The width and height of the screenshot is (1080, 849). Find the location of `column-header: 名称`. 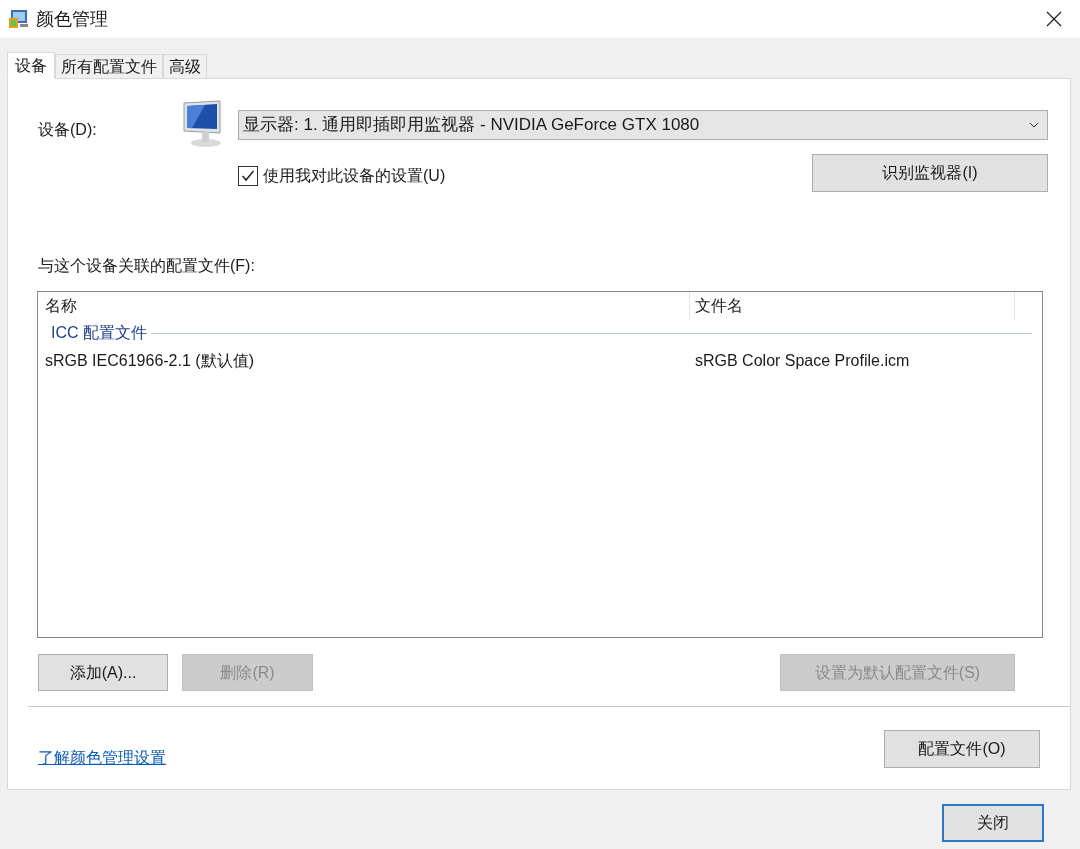

column-header: 名称 is located at coordinates (364, 306).